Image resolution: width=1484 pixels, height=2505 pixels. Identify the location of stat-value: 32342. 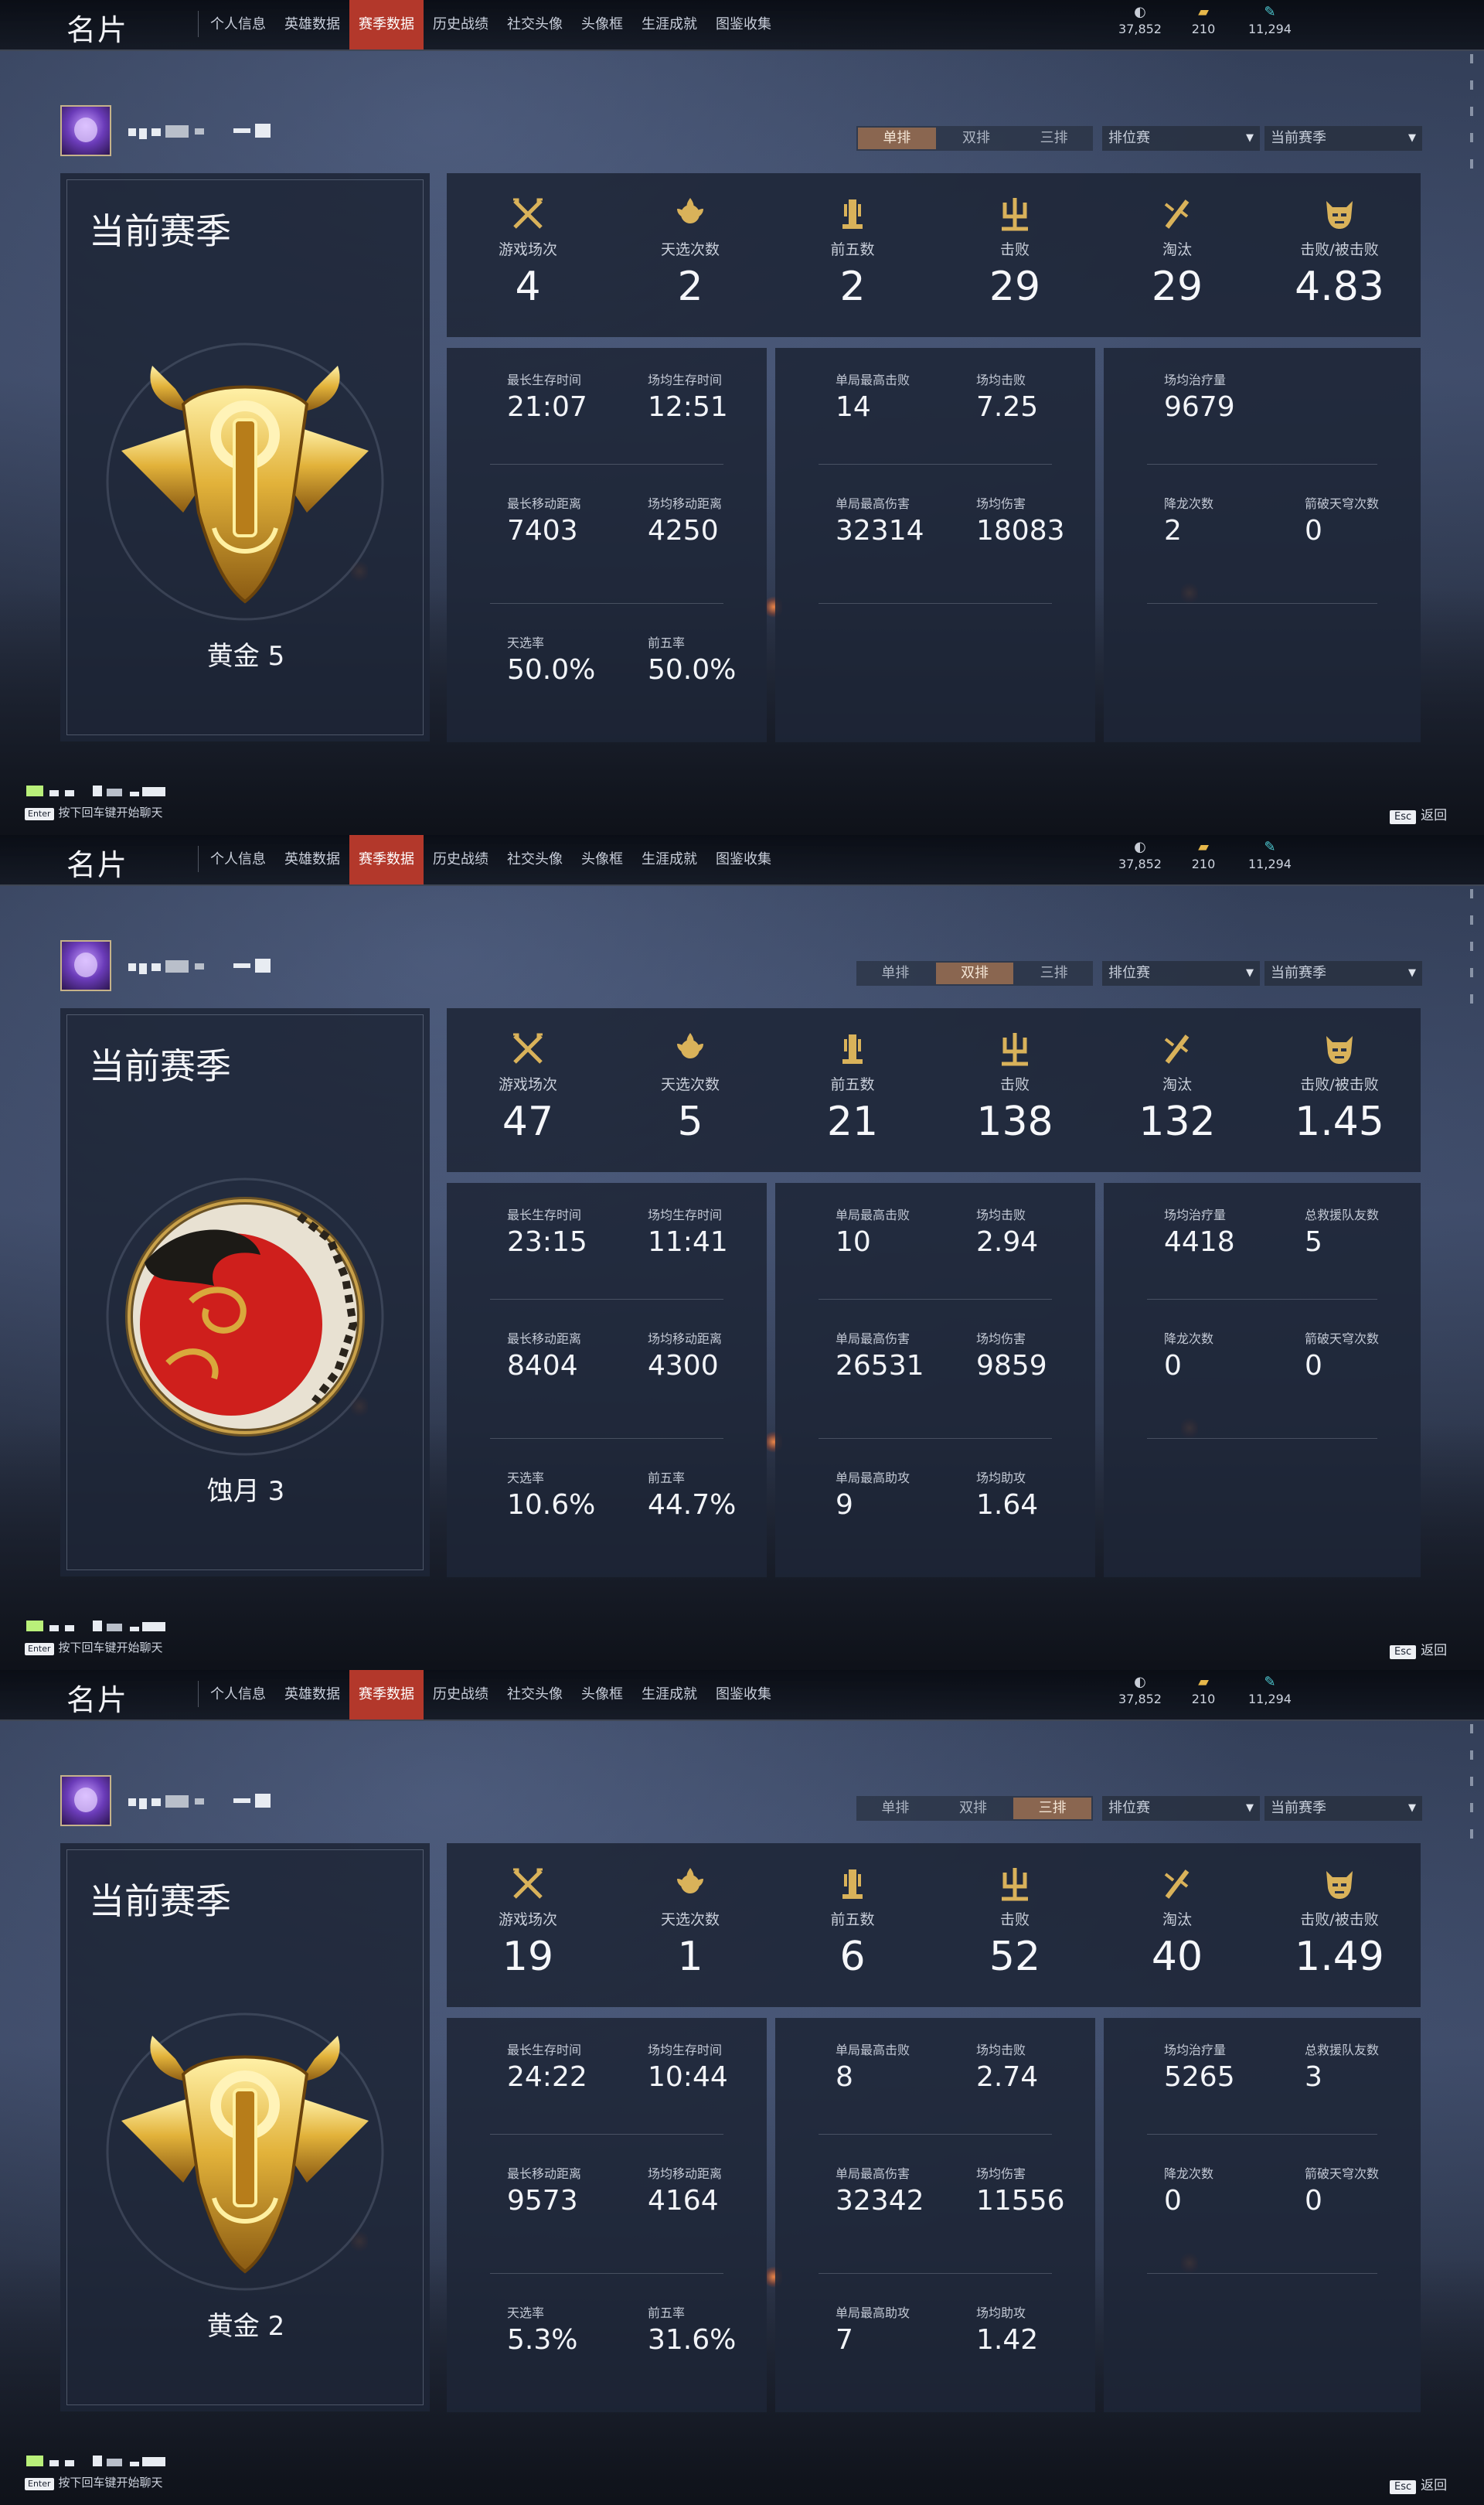
(880, 2201).